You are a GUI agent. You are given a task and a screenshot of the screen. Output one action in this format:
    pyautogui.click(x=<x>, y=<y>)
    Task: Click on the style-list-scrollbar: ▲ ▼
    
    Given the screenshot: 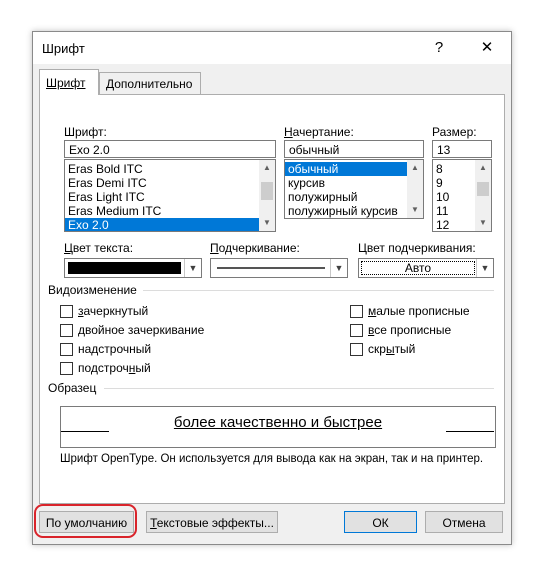 What is the action you would take?
    pyautogui.click(x=415, y=189)
    